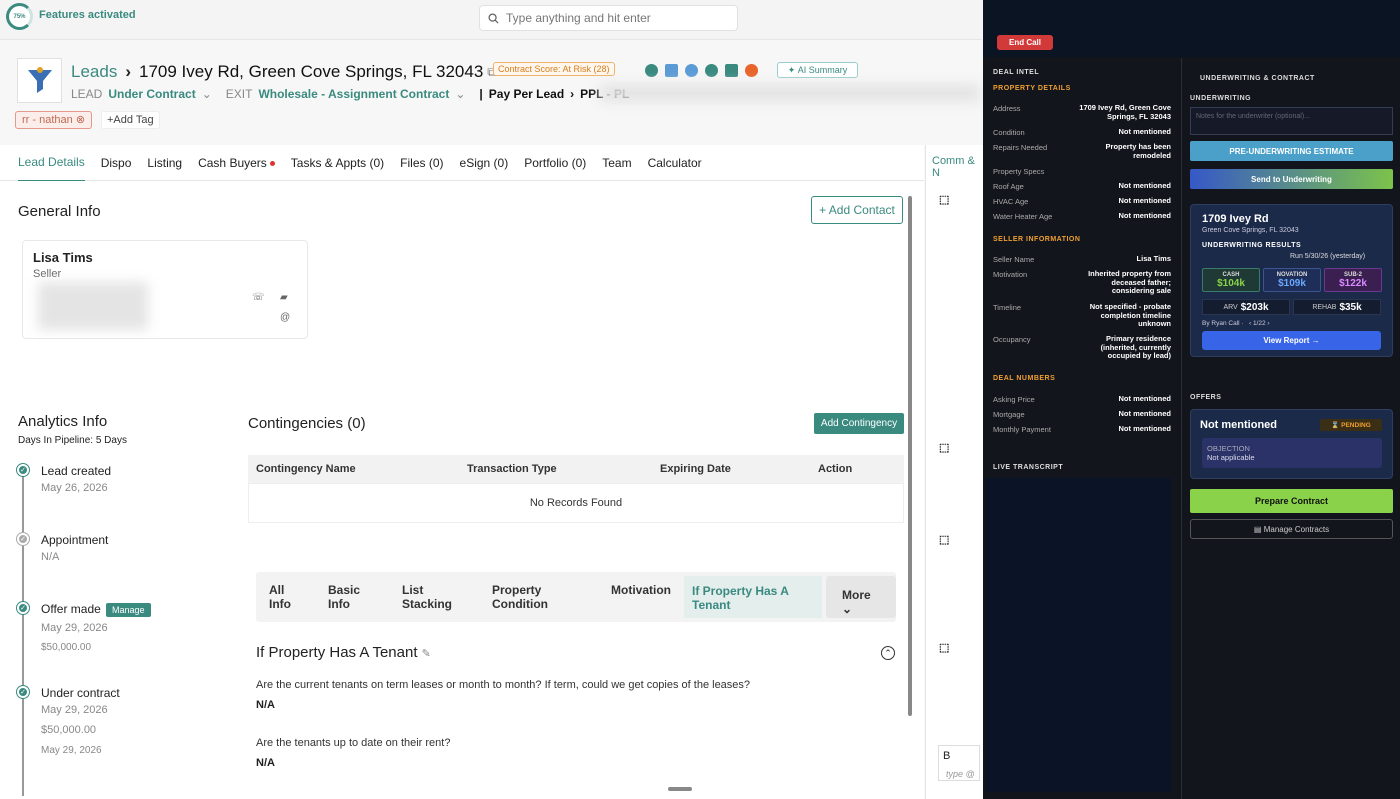 This screenshot has height=799, width=1400. Describe the element at coordinates (1351, 425) in the screenshot. I see `pending-badge: ⌛ PENDING` at that location.